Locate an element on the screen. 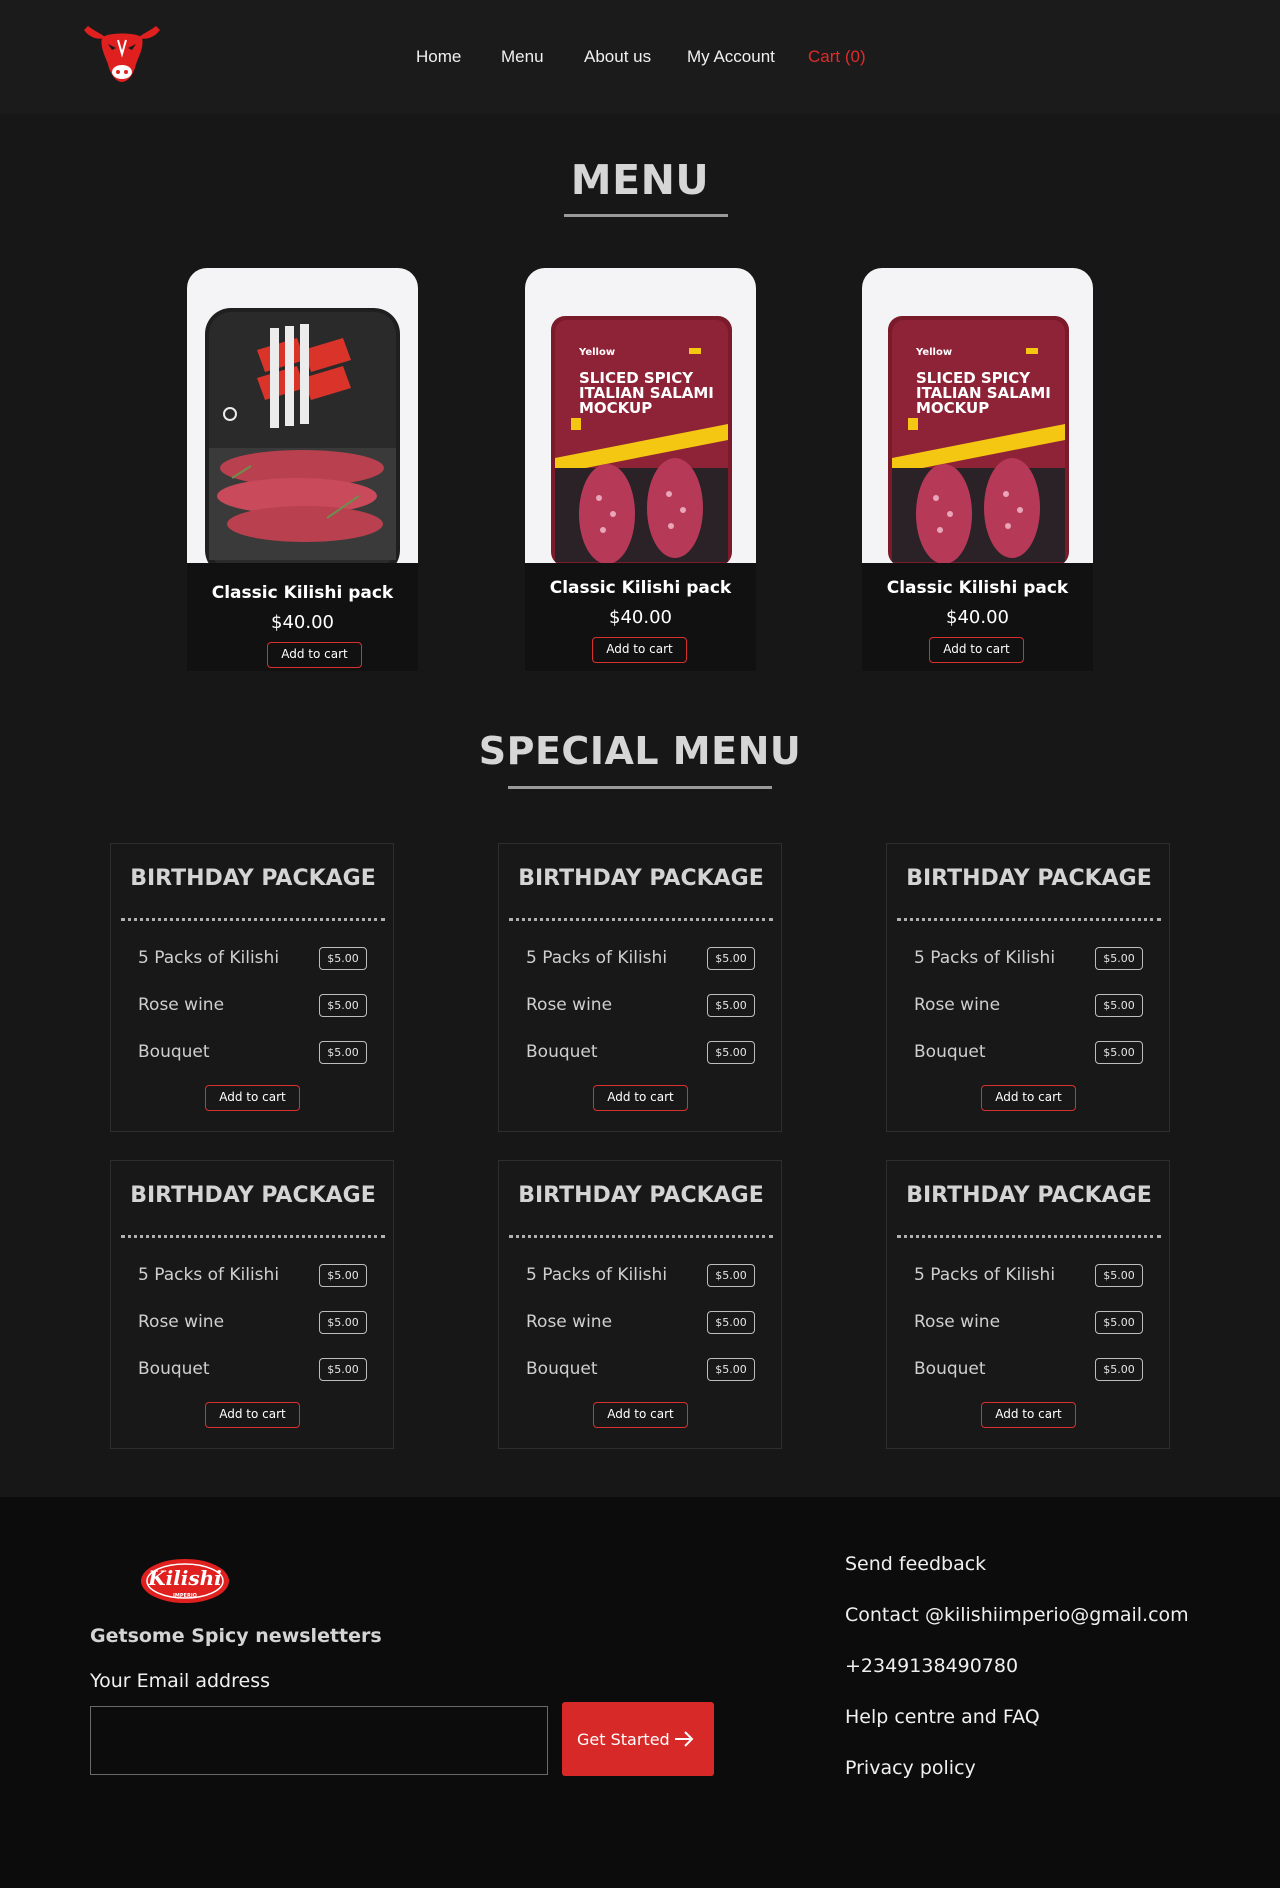  get-started-button: Get Started is located at coordinates (638, 1739).